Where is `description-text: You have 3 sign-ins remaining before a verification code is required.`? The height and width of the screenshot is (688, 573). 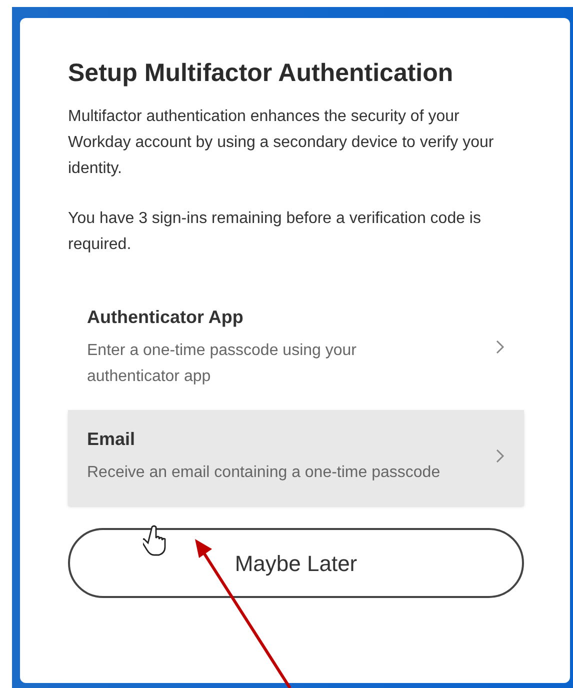 description-text: You have 3 sign-ins remaining before a verification code is required. is located at coordinates (275, 232).